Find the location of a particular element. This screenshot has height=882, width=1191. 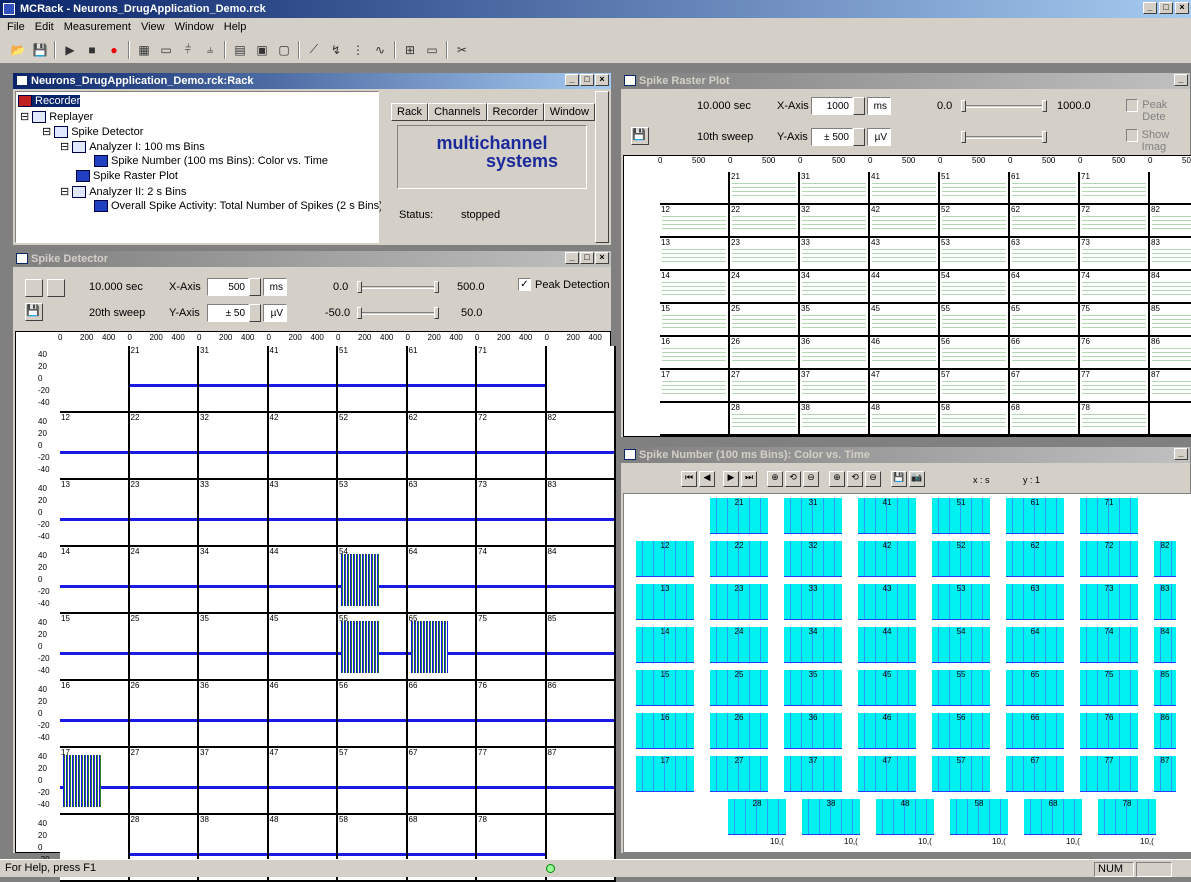

wave-icon: ∿ is located at coordinates (380, 50).